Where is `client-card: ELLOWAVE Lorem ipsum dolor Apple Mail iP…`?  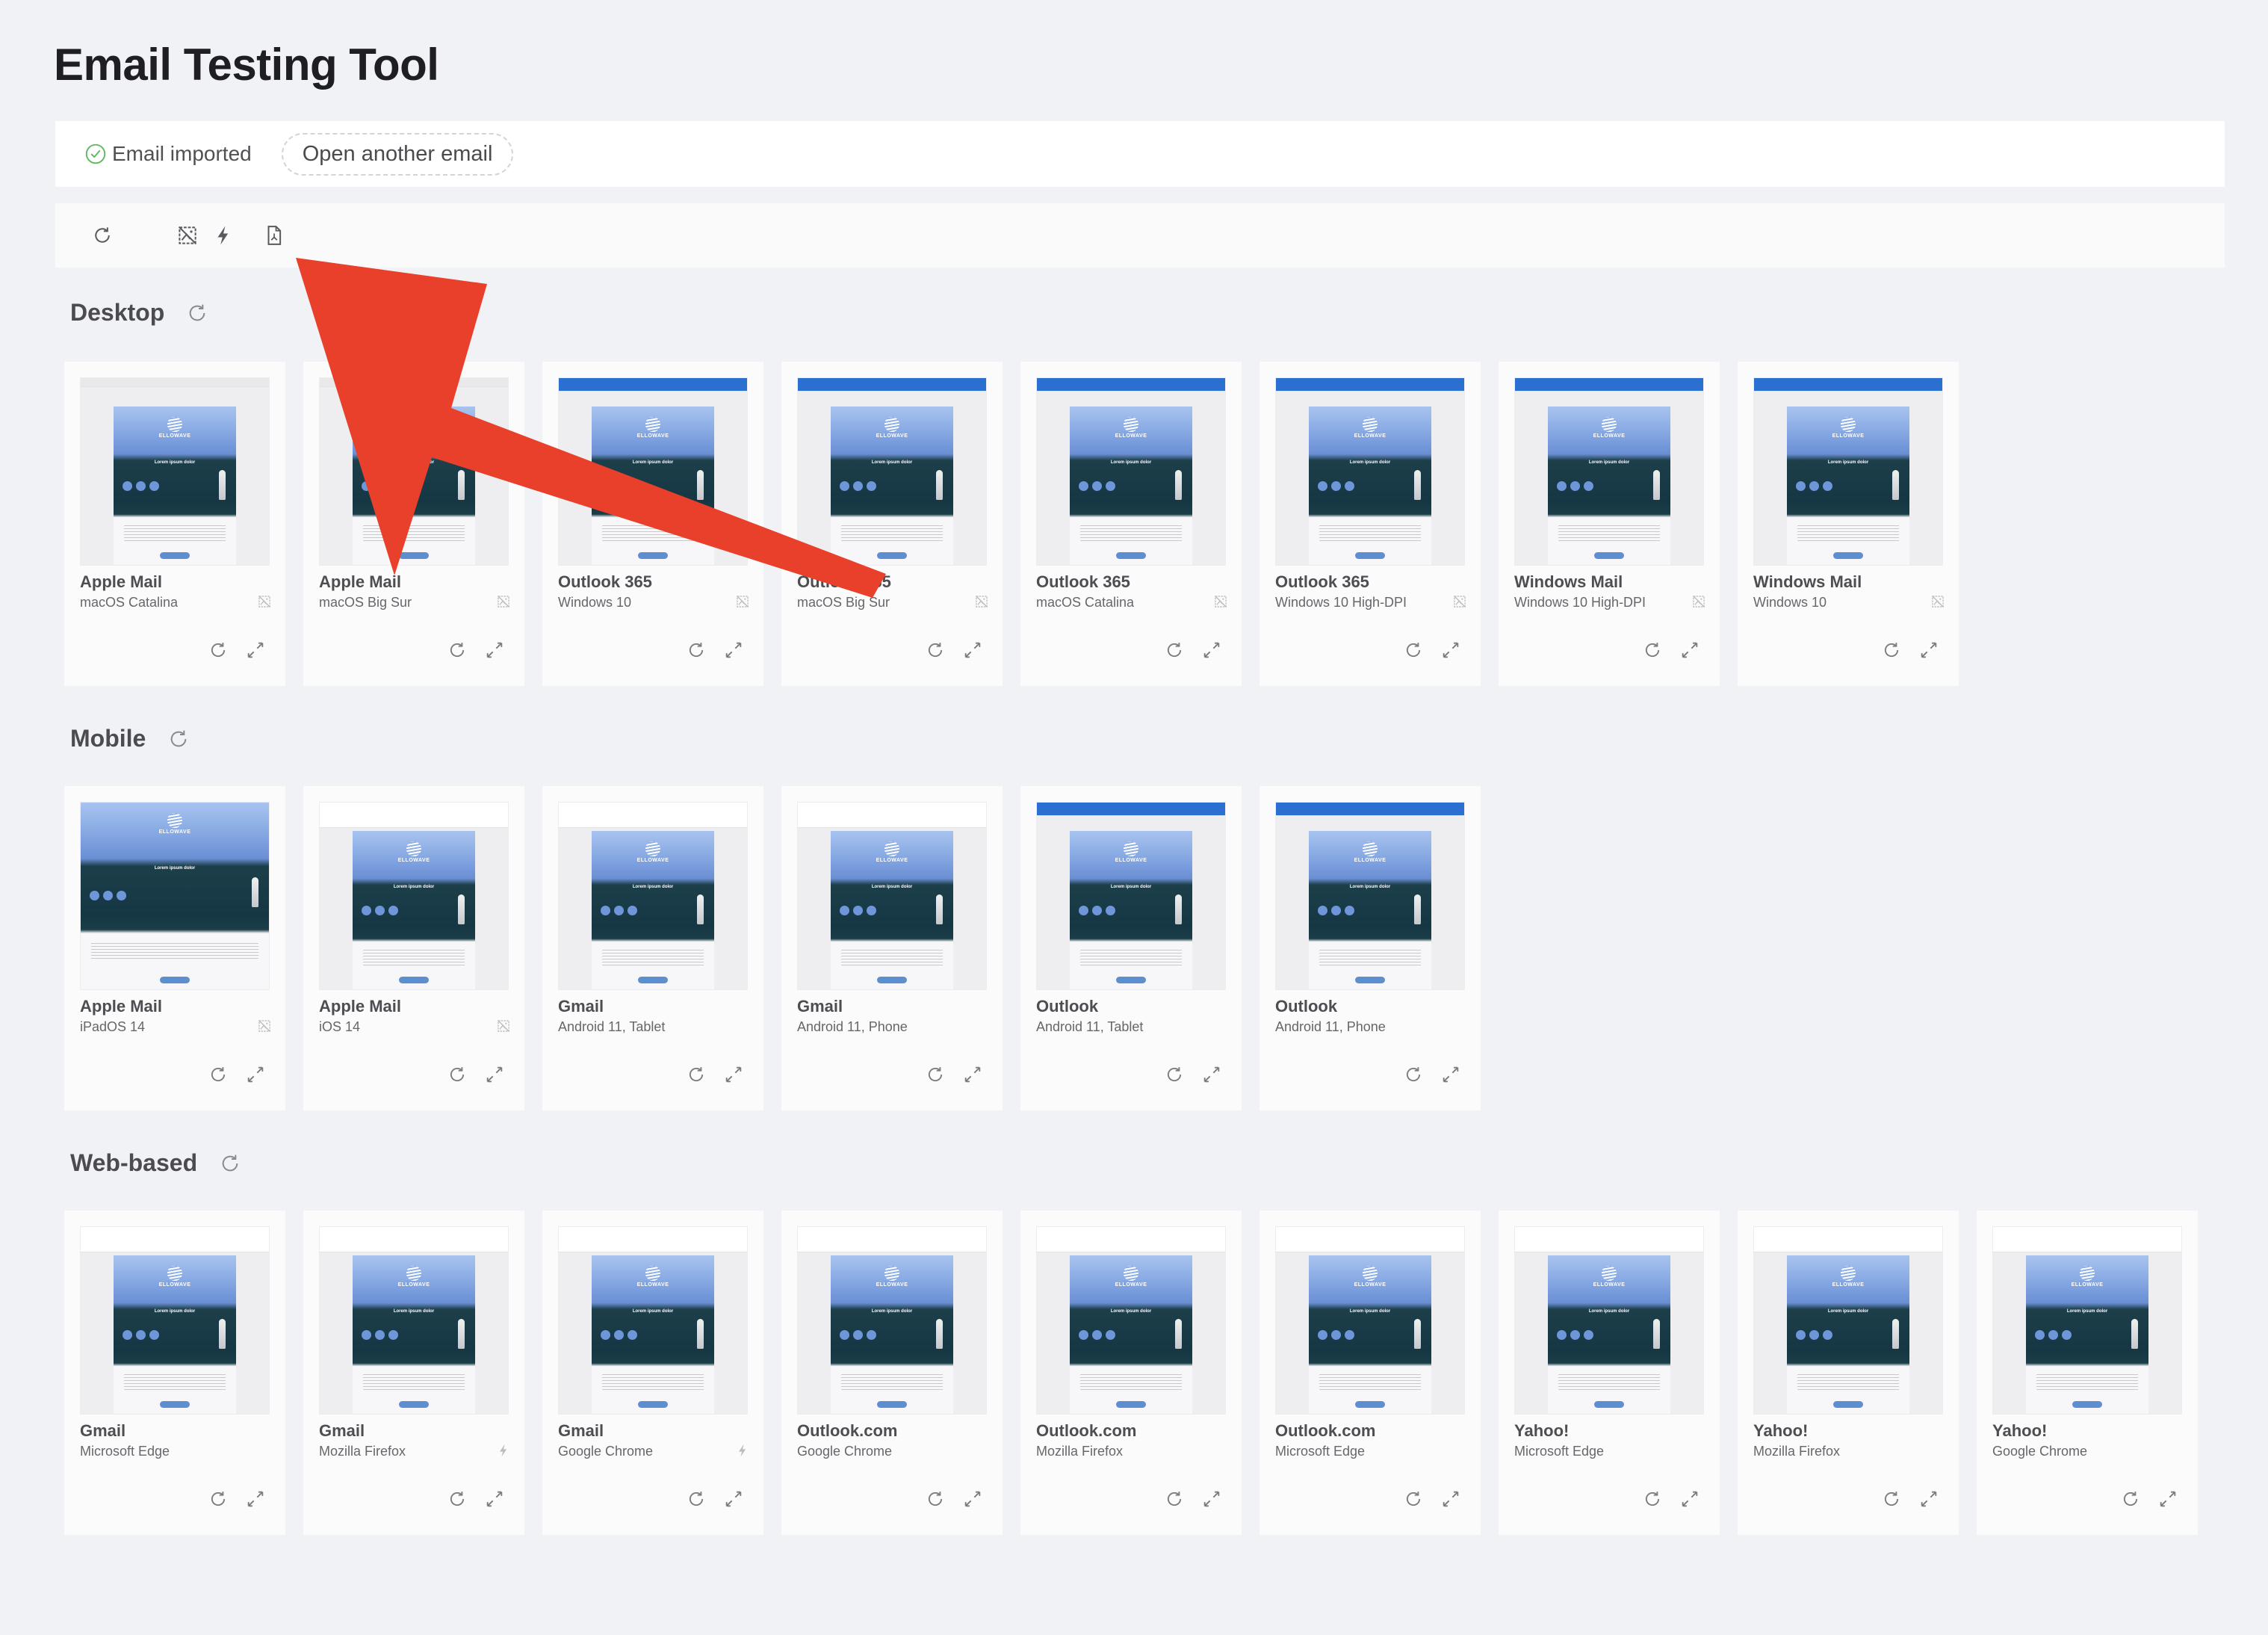
client-card: ELLOWAVE Lorem ipsum dolor Apple Mail iP… is located at coordinates (174, 948).